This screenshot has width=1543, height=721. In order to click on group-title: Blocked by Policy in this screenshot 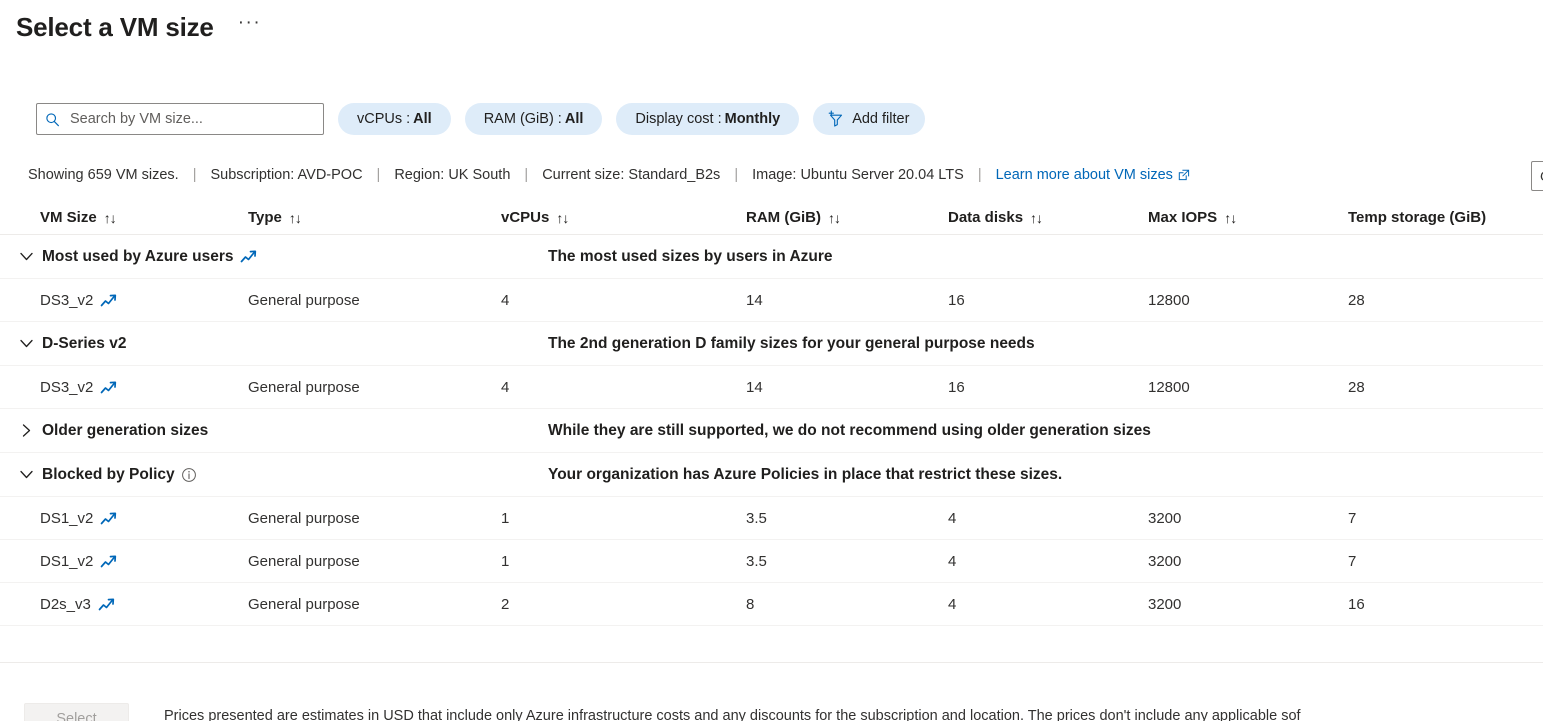, I will do `click(119, 475)`.